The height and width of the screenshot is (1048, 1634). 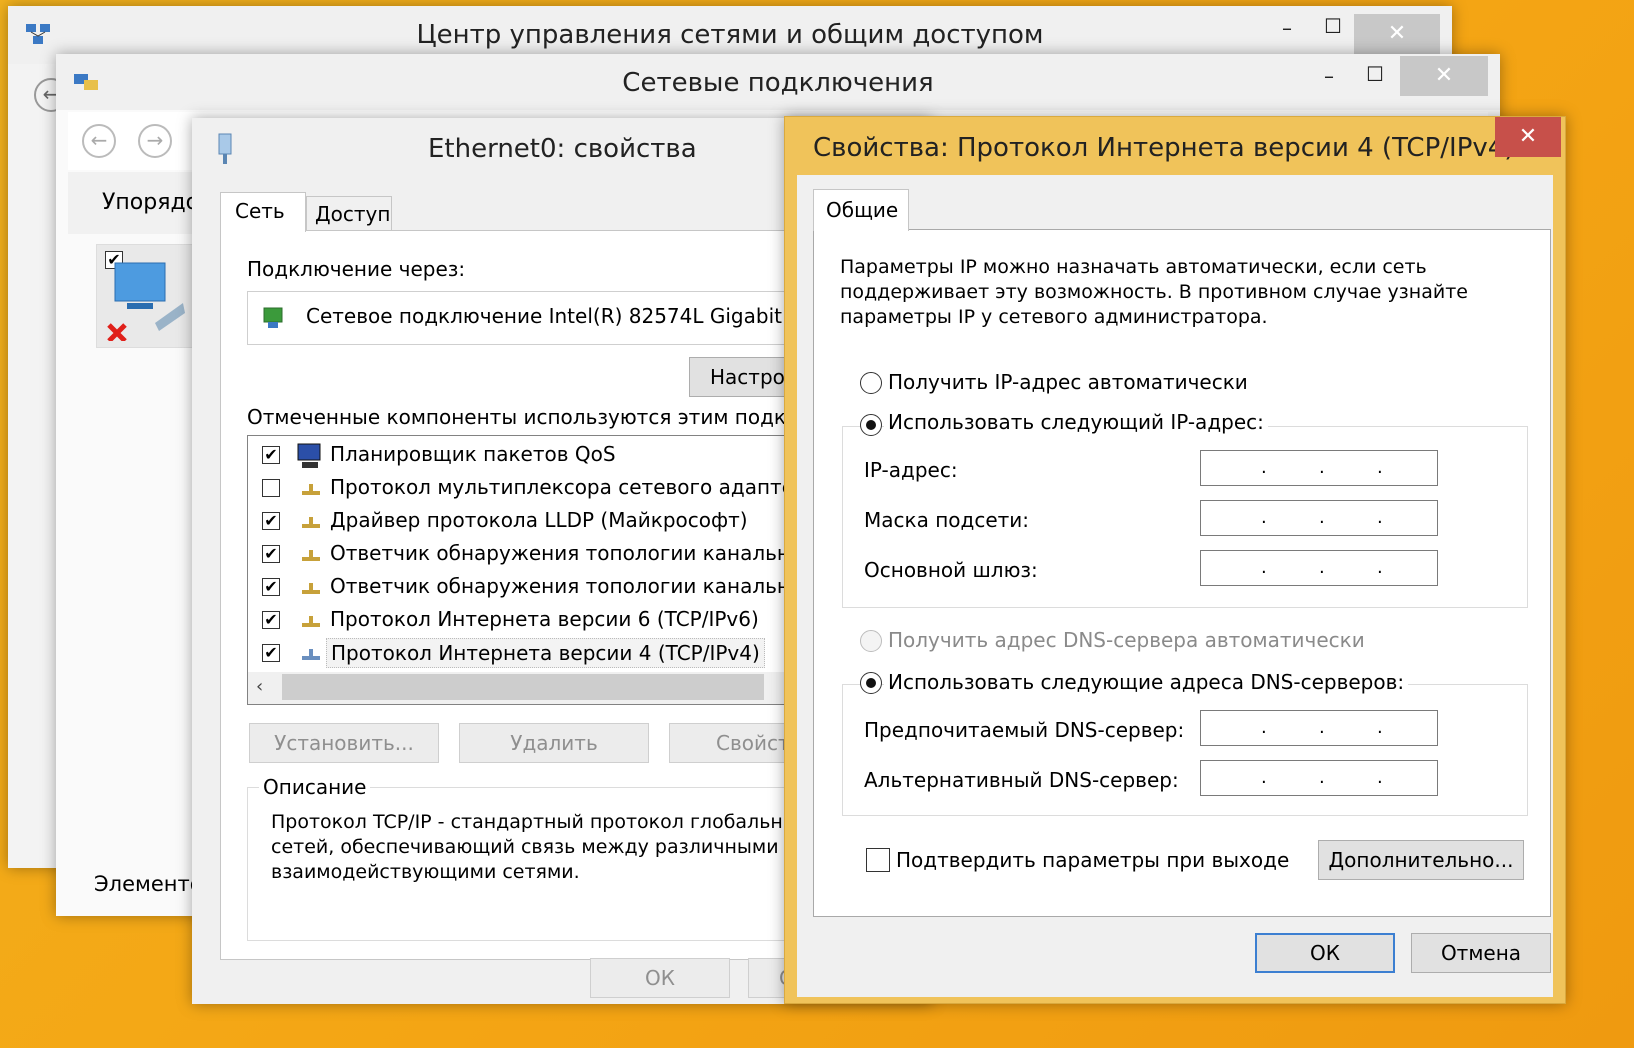 I want to click on ethernet-title: Ethernet0: свойства, so click(x=562, y=149).